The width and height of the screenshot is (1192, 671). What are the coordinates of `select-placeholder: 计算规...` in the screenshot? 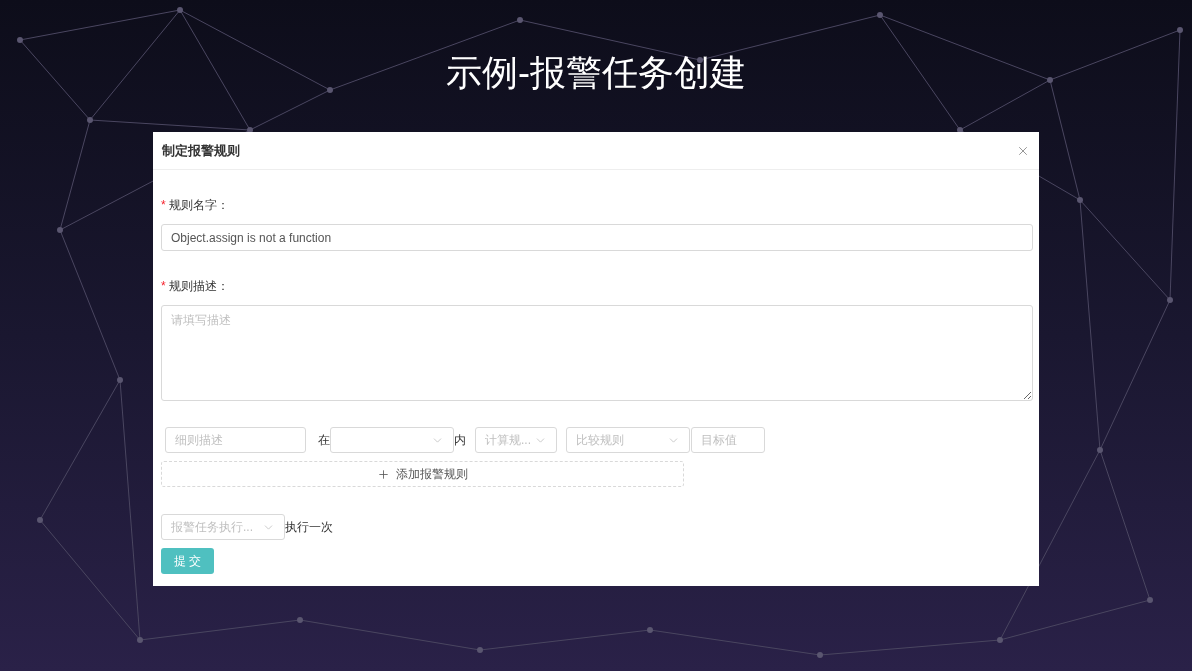 It's located at (508, 440).